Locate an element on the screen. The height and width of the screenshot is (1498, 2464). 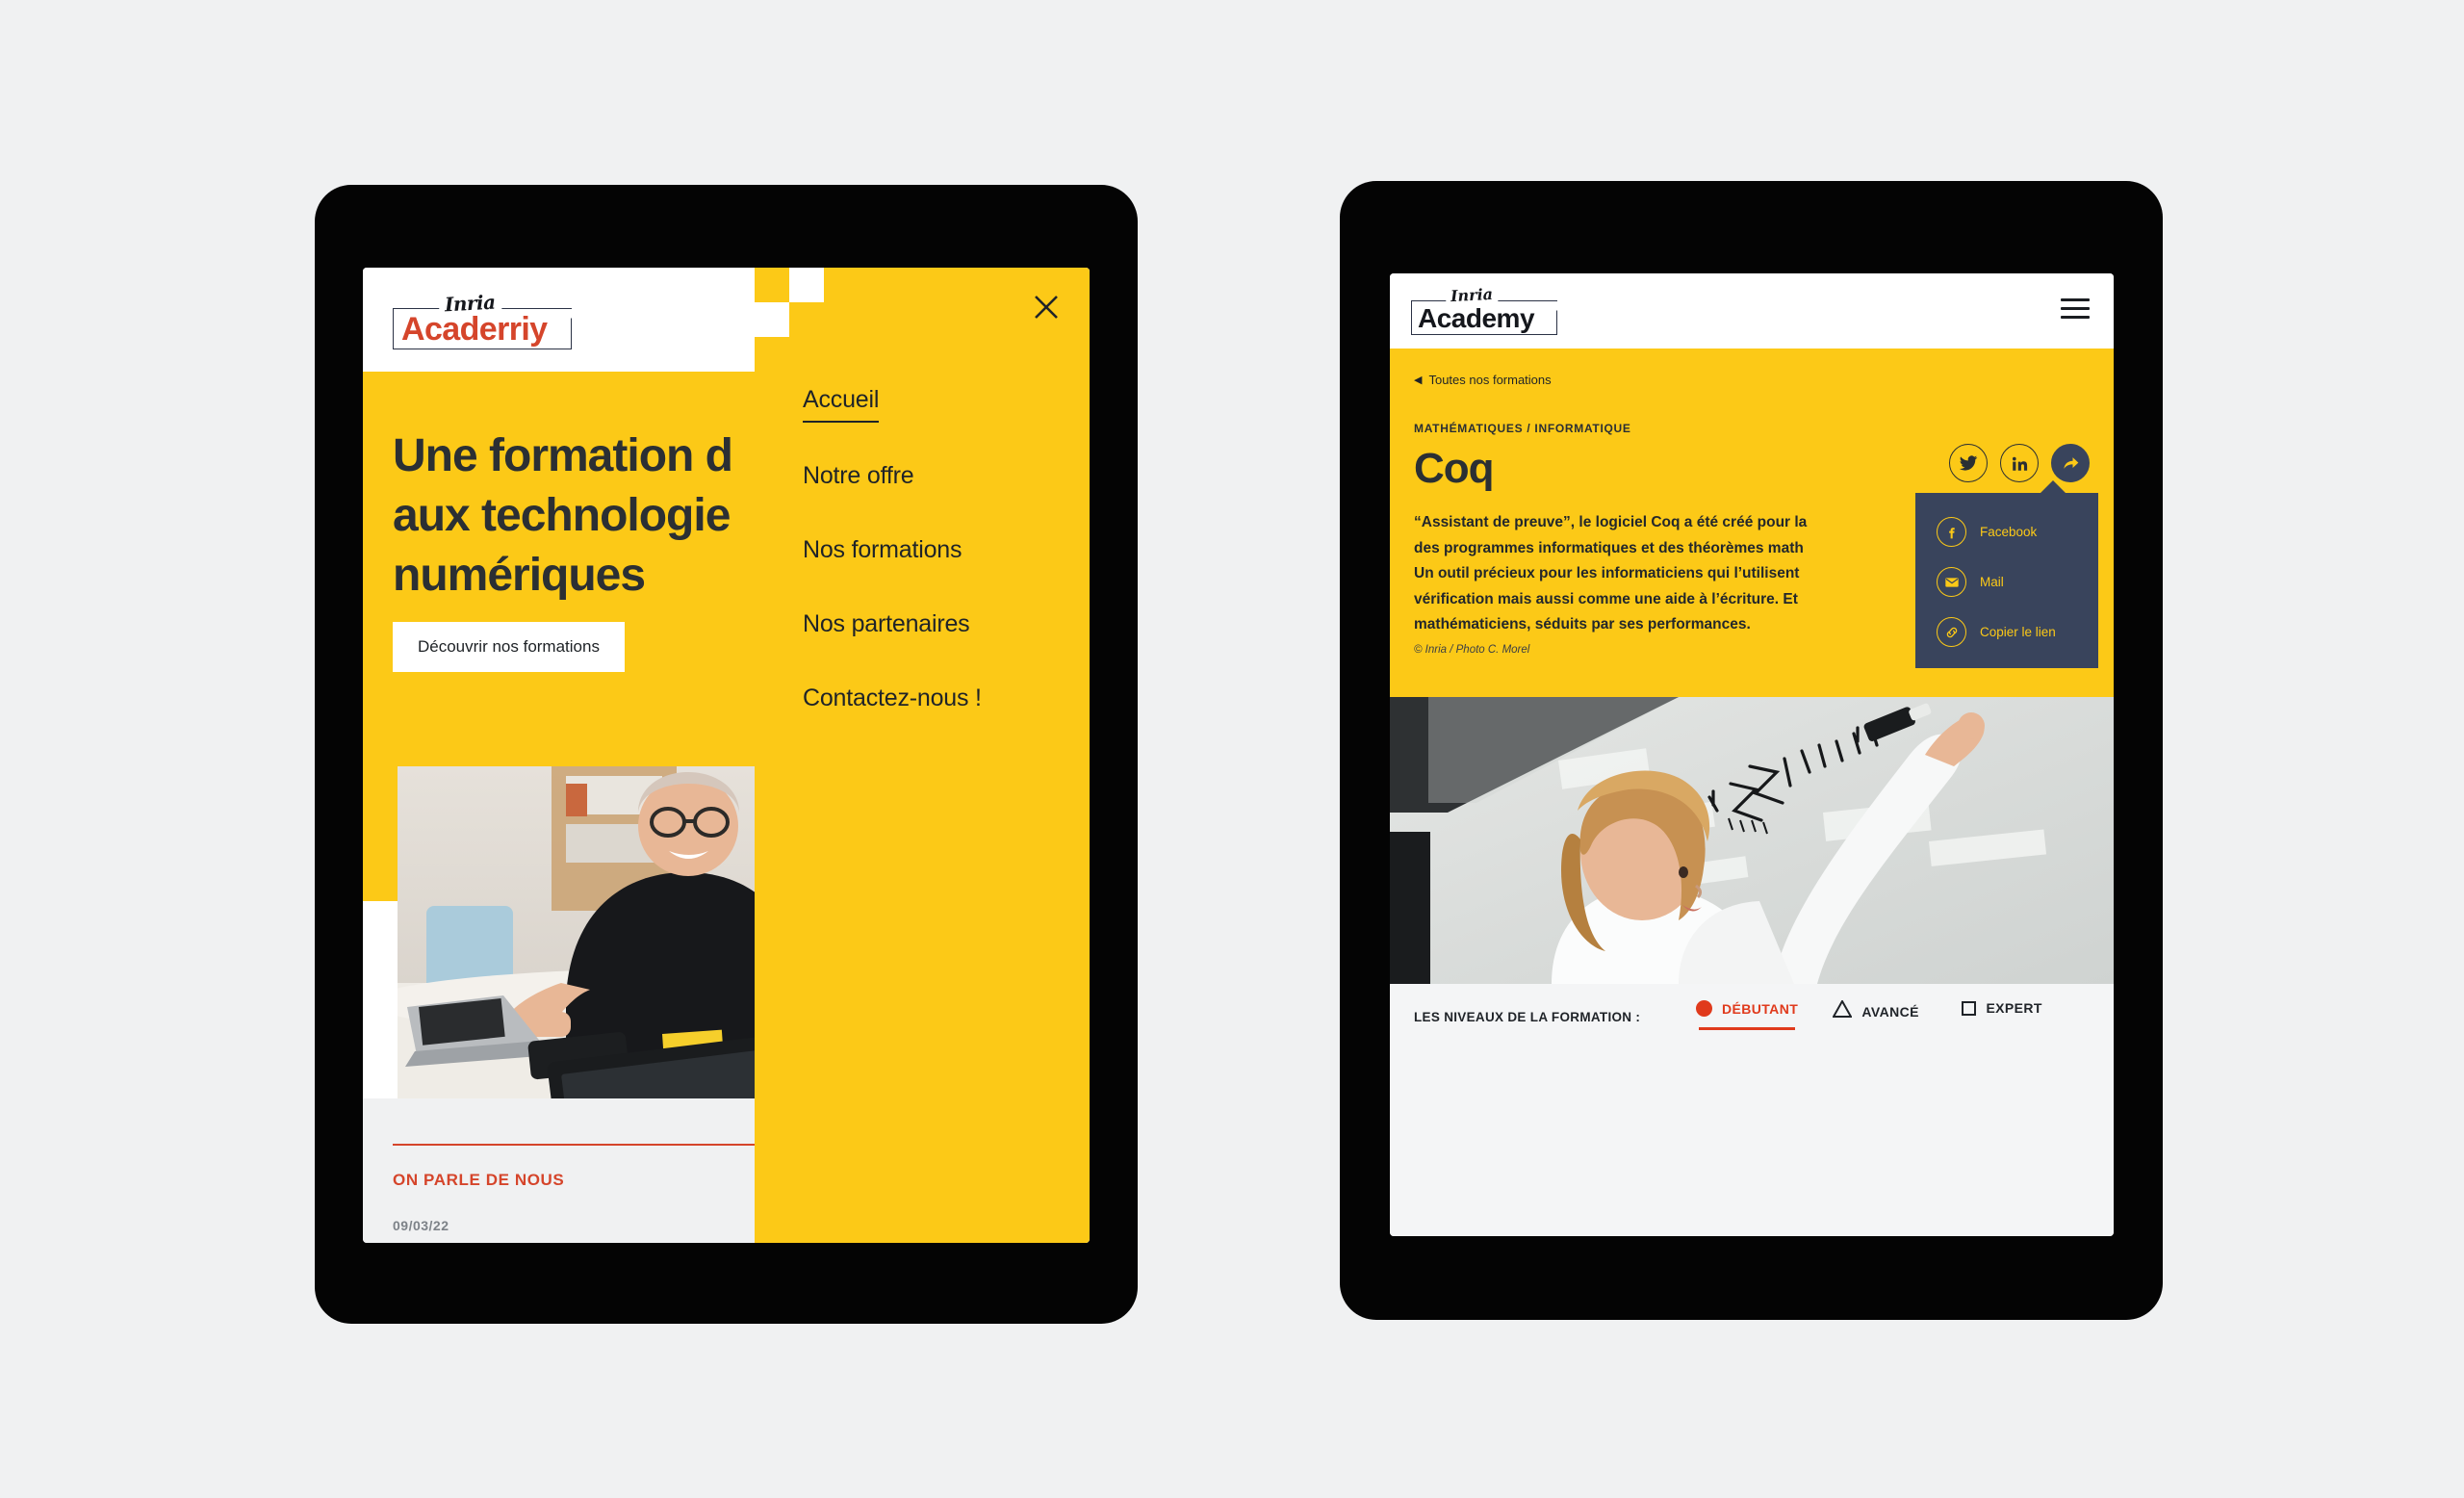
breadcrumb-label: Toutes nos formations is located at coordinates (1490, 380).